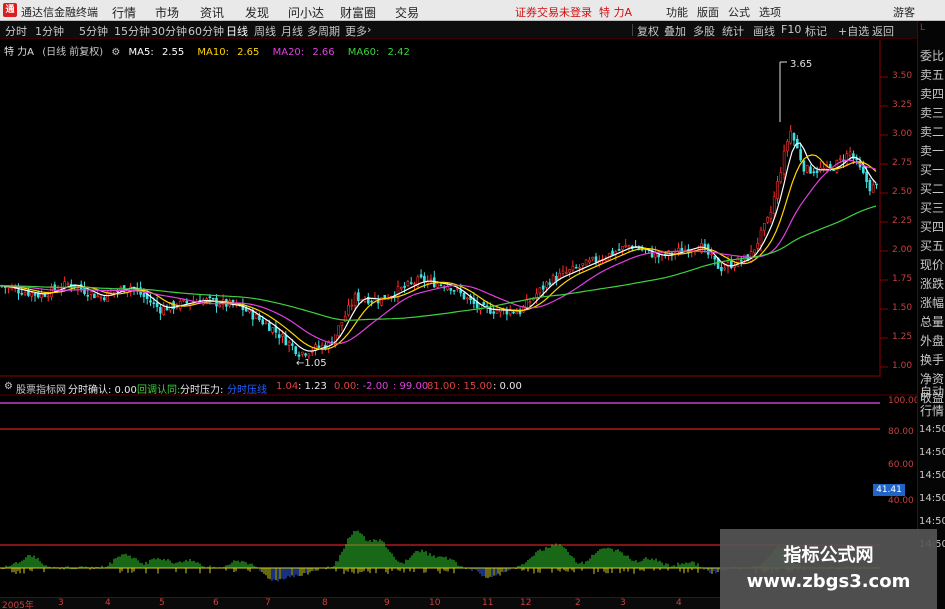 The height and width of the screenshot is (609, 945). Describe the element at coordinates (902, 76) in the screenshot. I see `price-tick-label: 3.50` at that location.